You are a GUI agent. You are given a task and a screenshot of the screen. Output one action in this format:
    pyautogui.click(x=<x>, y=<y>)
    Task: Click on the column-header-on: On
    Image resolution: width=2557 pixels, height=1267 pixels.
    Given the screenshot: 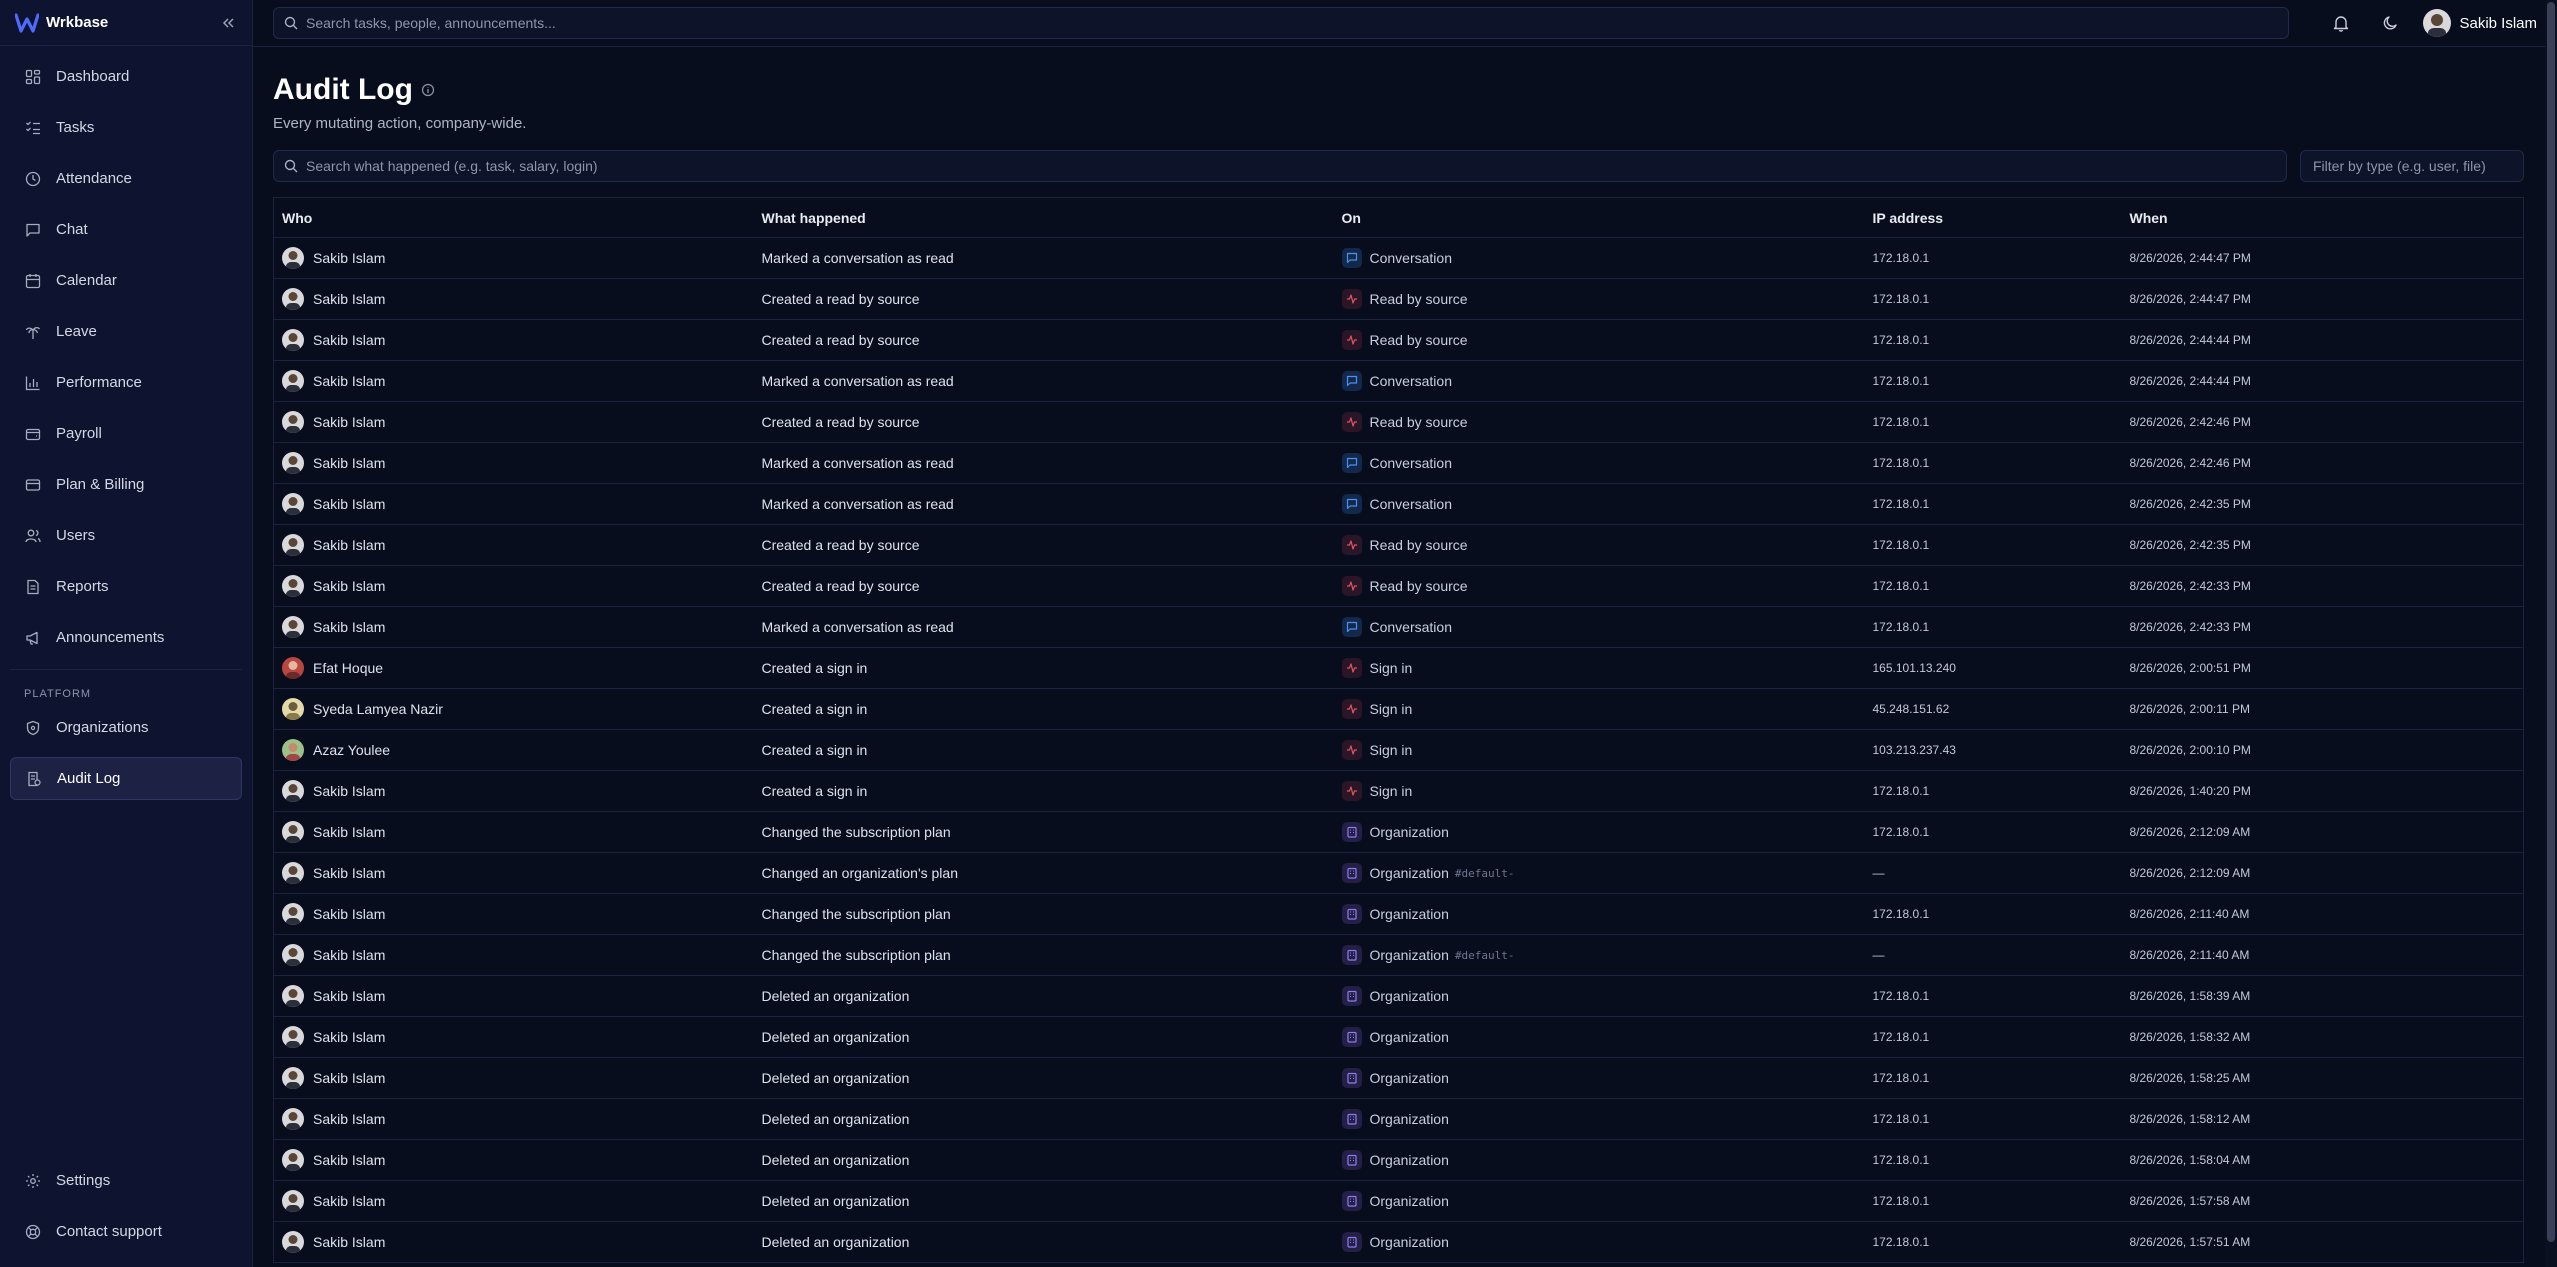 What is the action you would take?
    pyautogui.click(x=1599, y=217)
    